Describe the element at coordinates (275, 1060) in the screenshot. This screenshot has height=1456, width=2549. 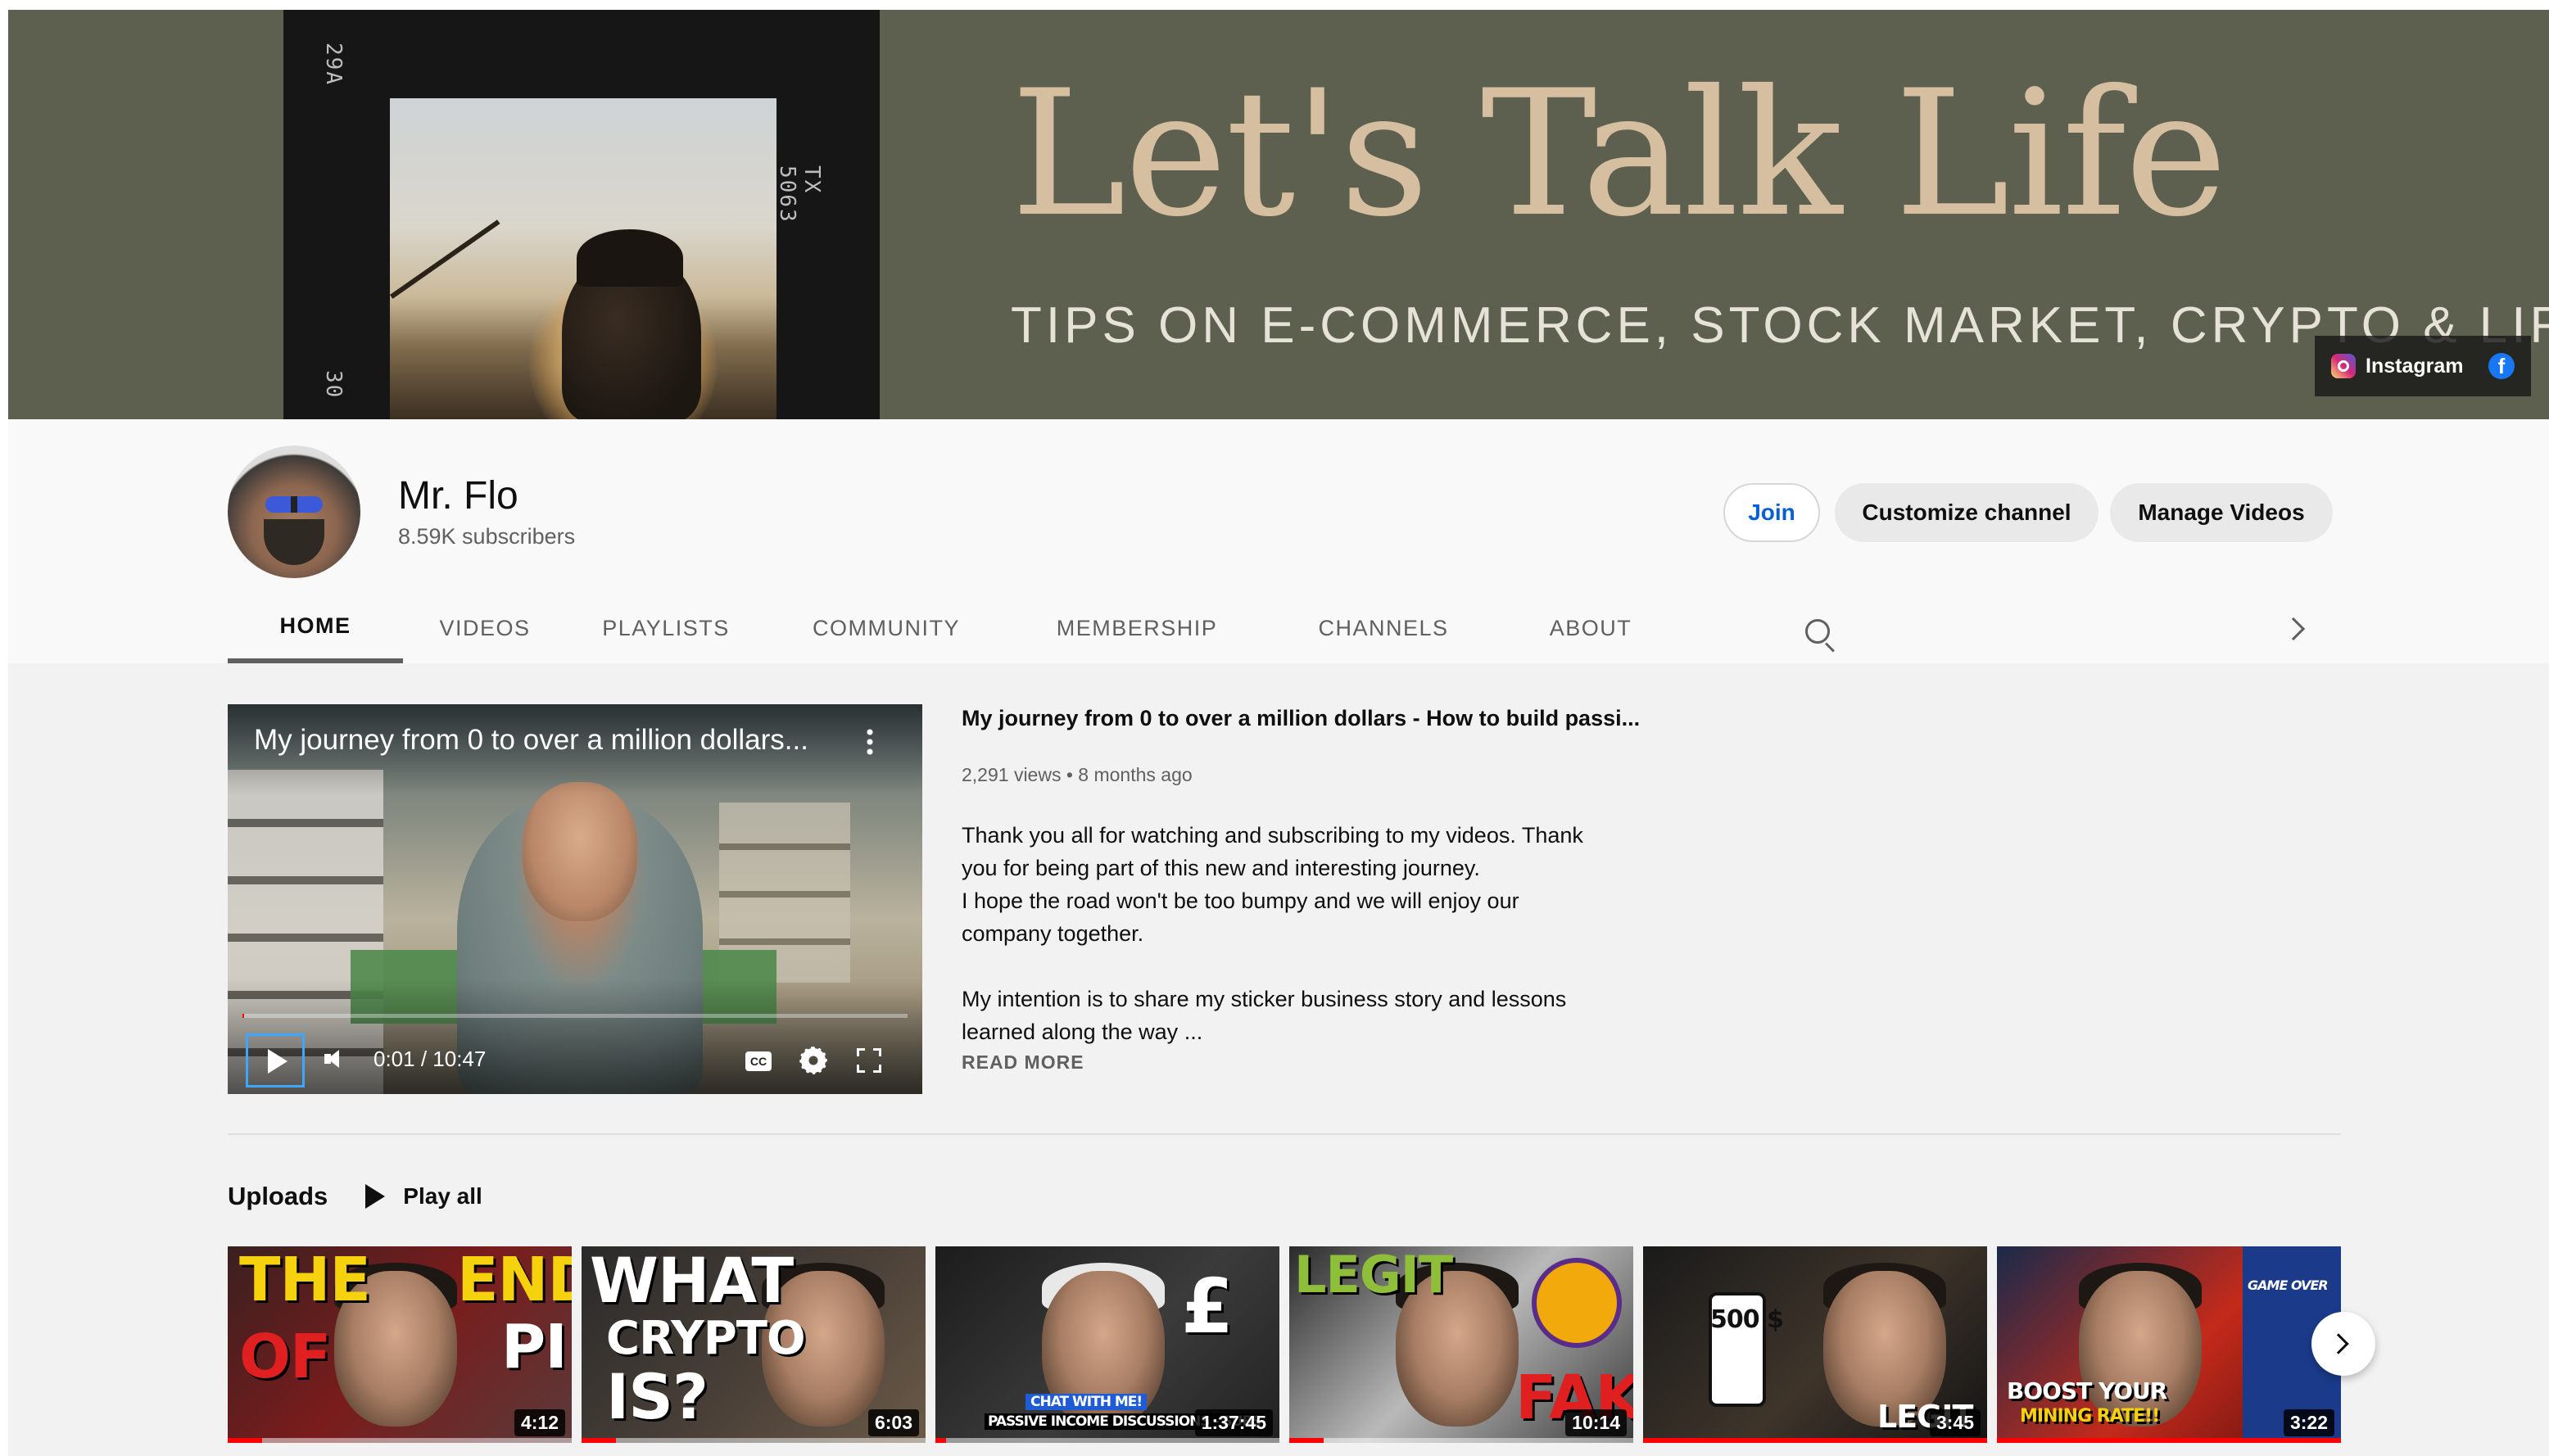
I see `play-button` at that location.